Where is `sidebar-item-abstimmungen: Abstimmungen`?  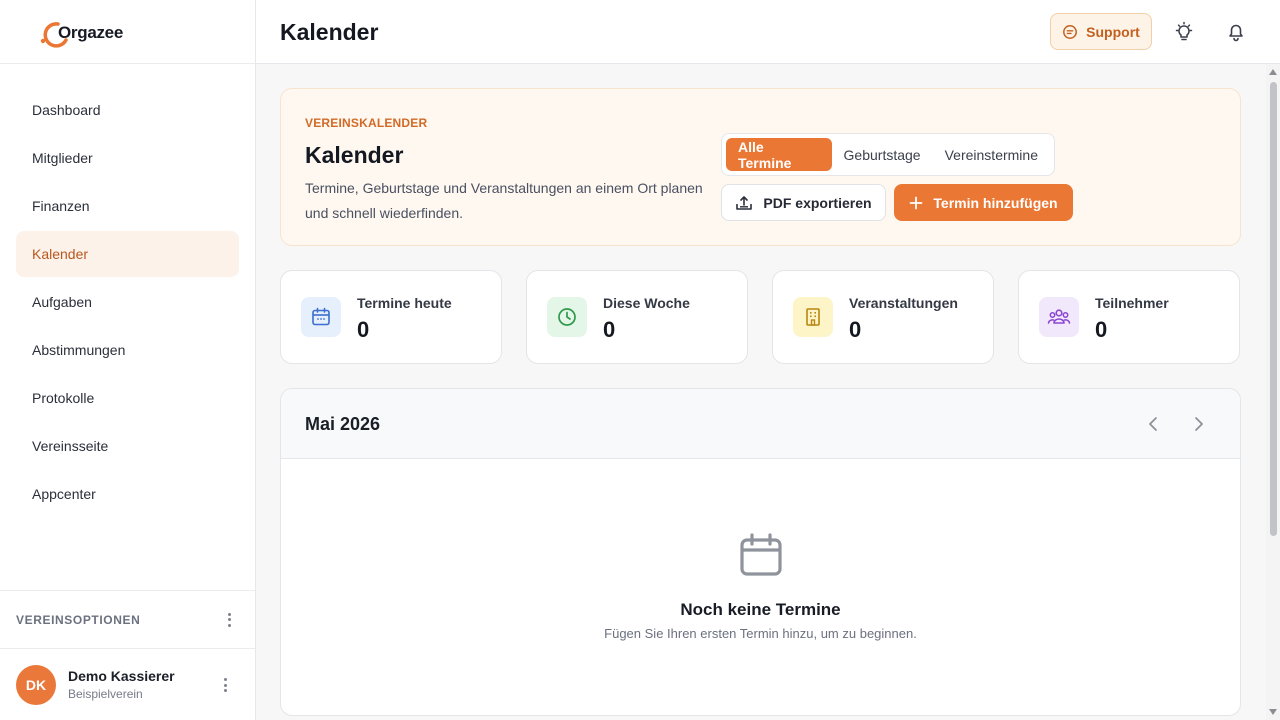 sidebar-item-abstimmungen: Abstimmungen is located at coordinates (127, 350).